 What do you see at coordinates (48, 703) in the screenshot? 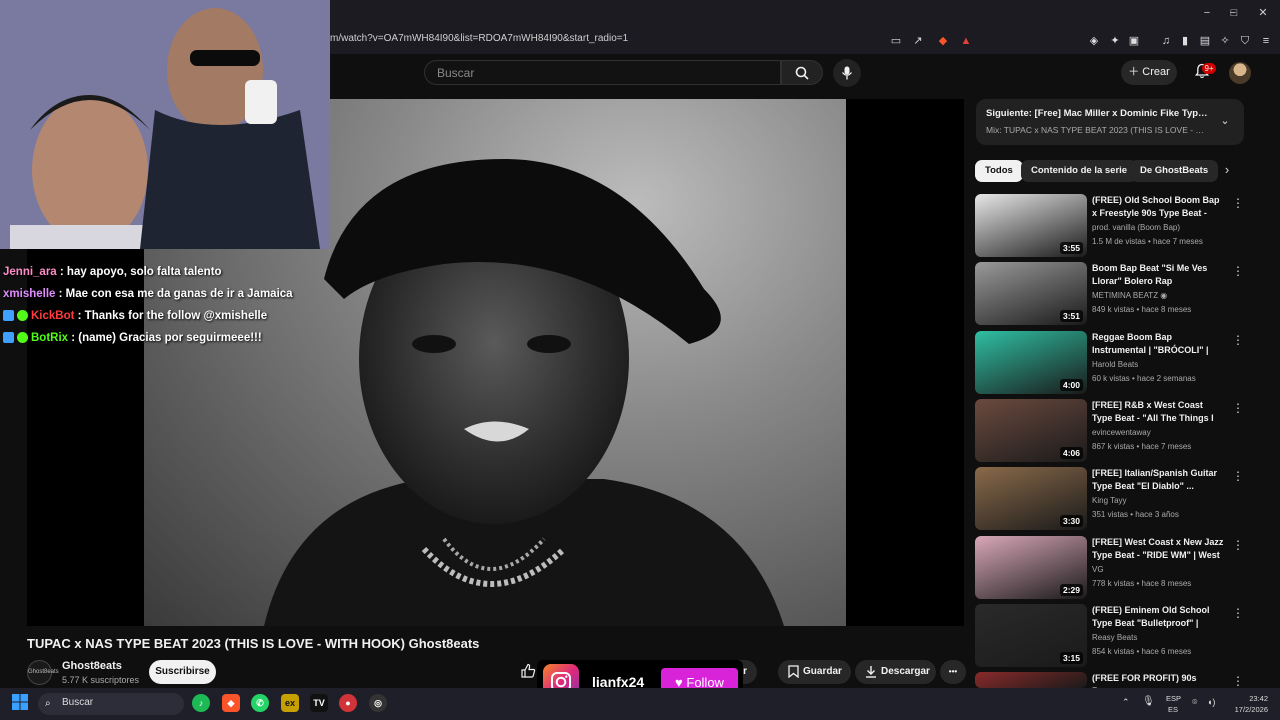
I see `search-icon: ⌕` at bounding box center [48, 703].